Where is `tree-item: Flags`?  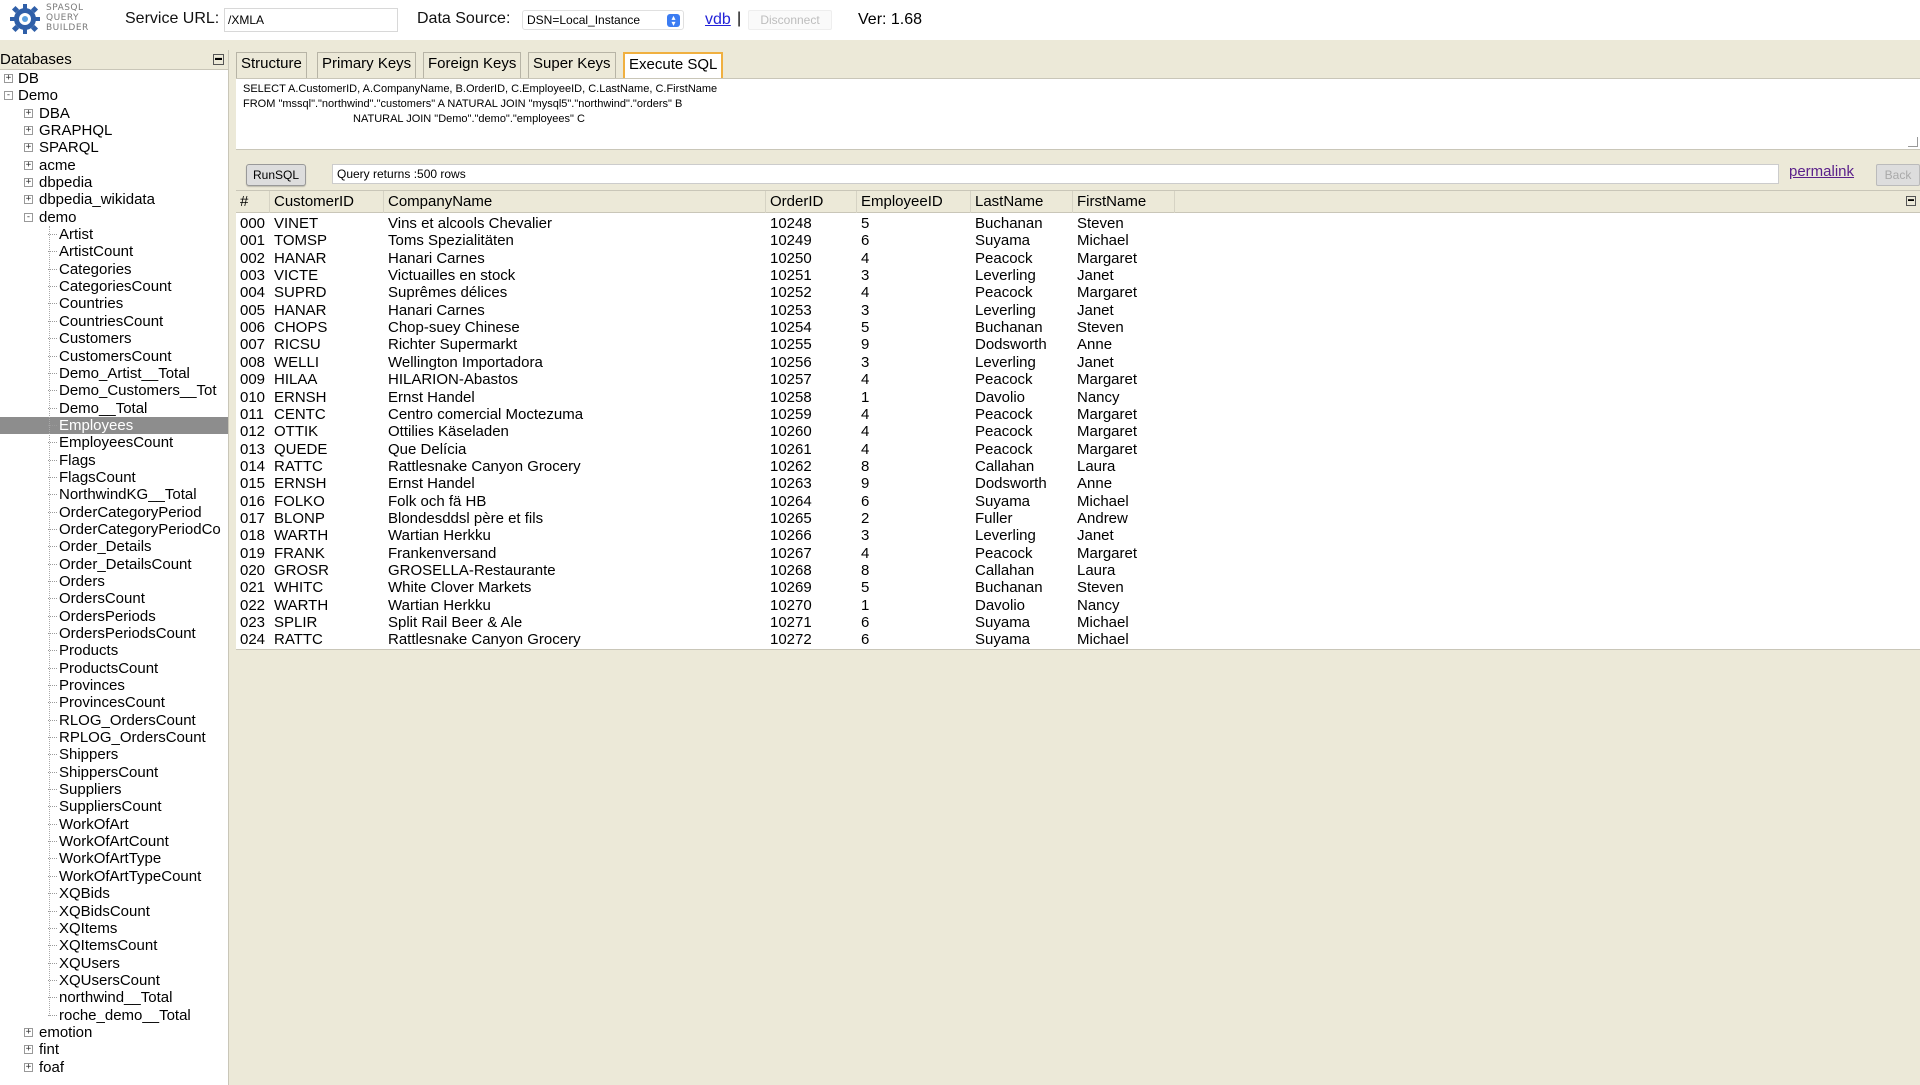 tree-item: Flags is located at coordinates (114, 460).